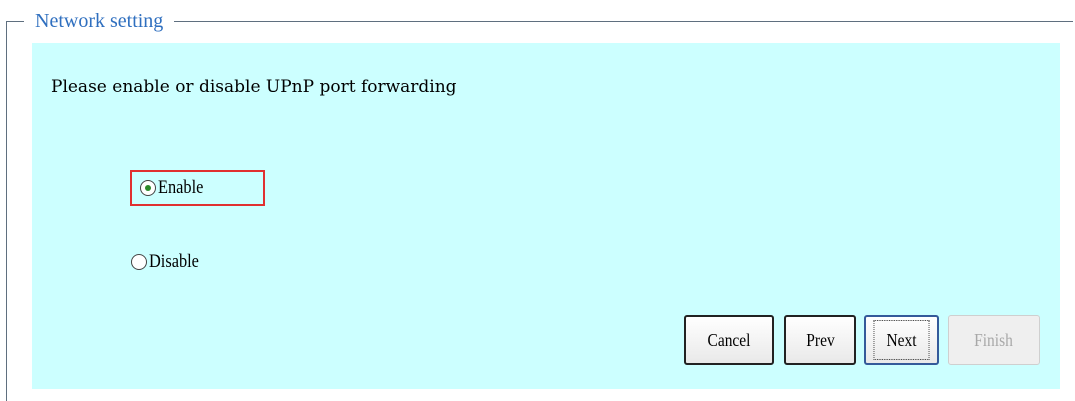  I want to click on radio-selected-dot, so click(148, 188).